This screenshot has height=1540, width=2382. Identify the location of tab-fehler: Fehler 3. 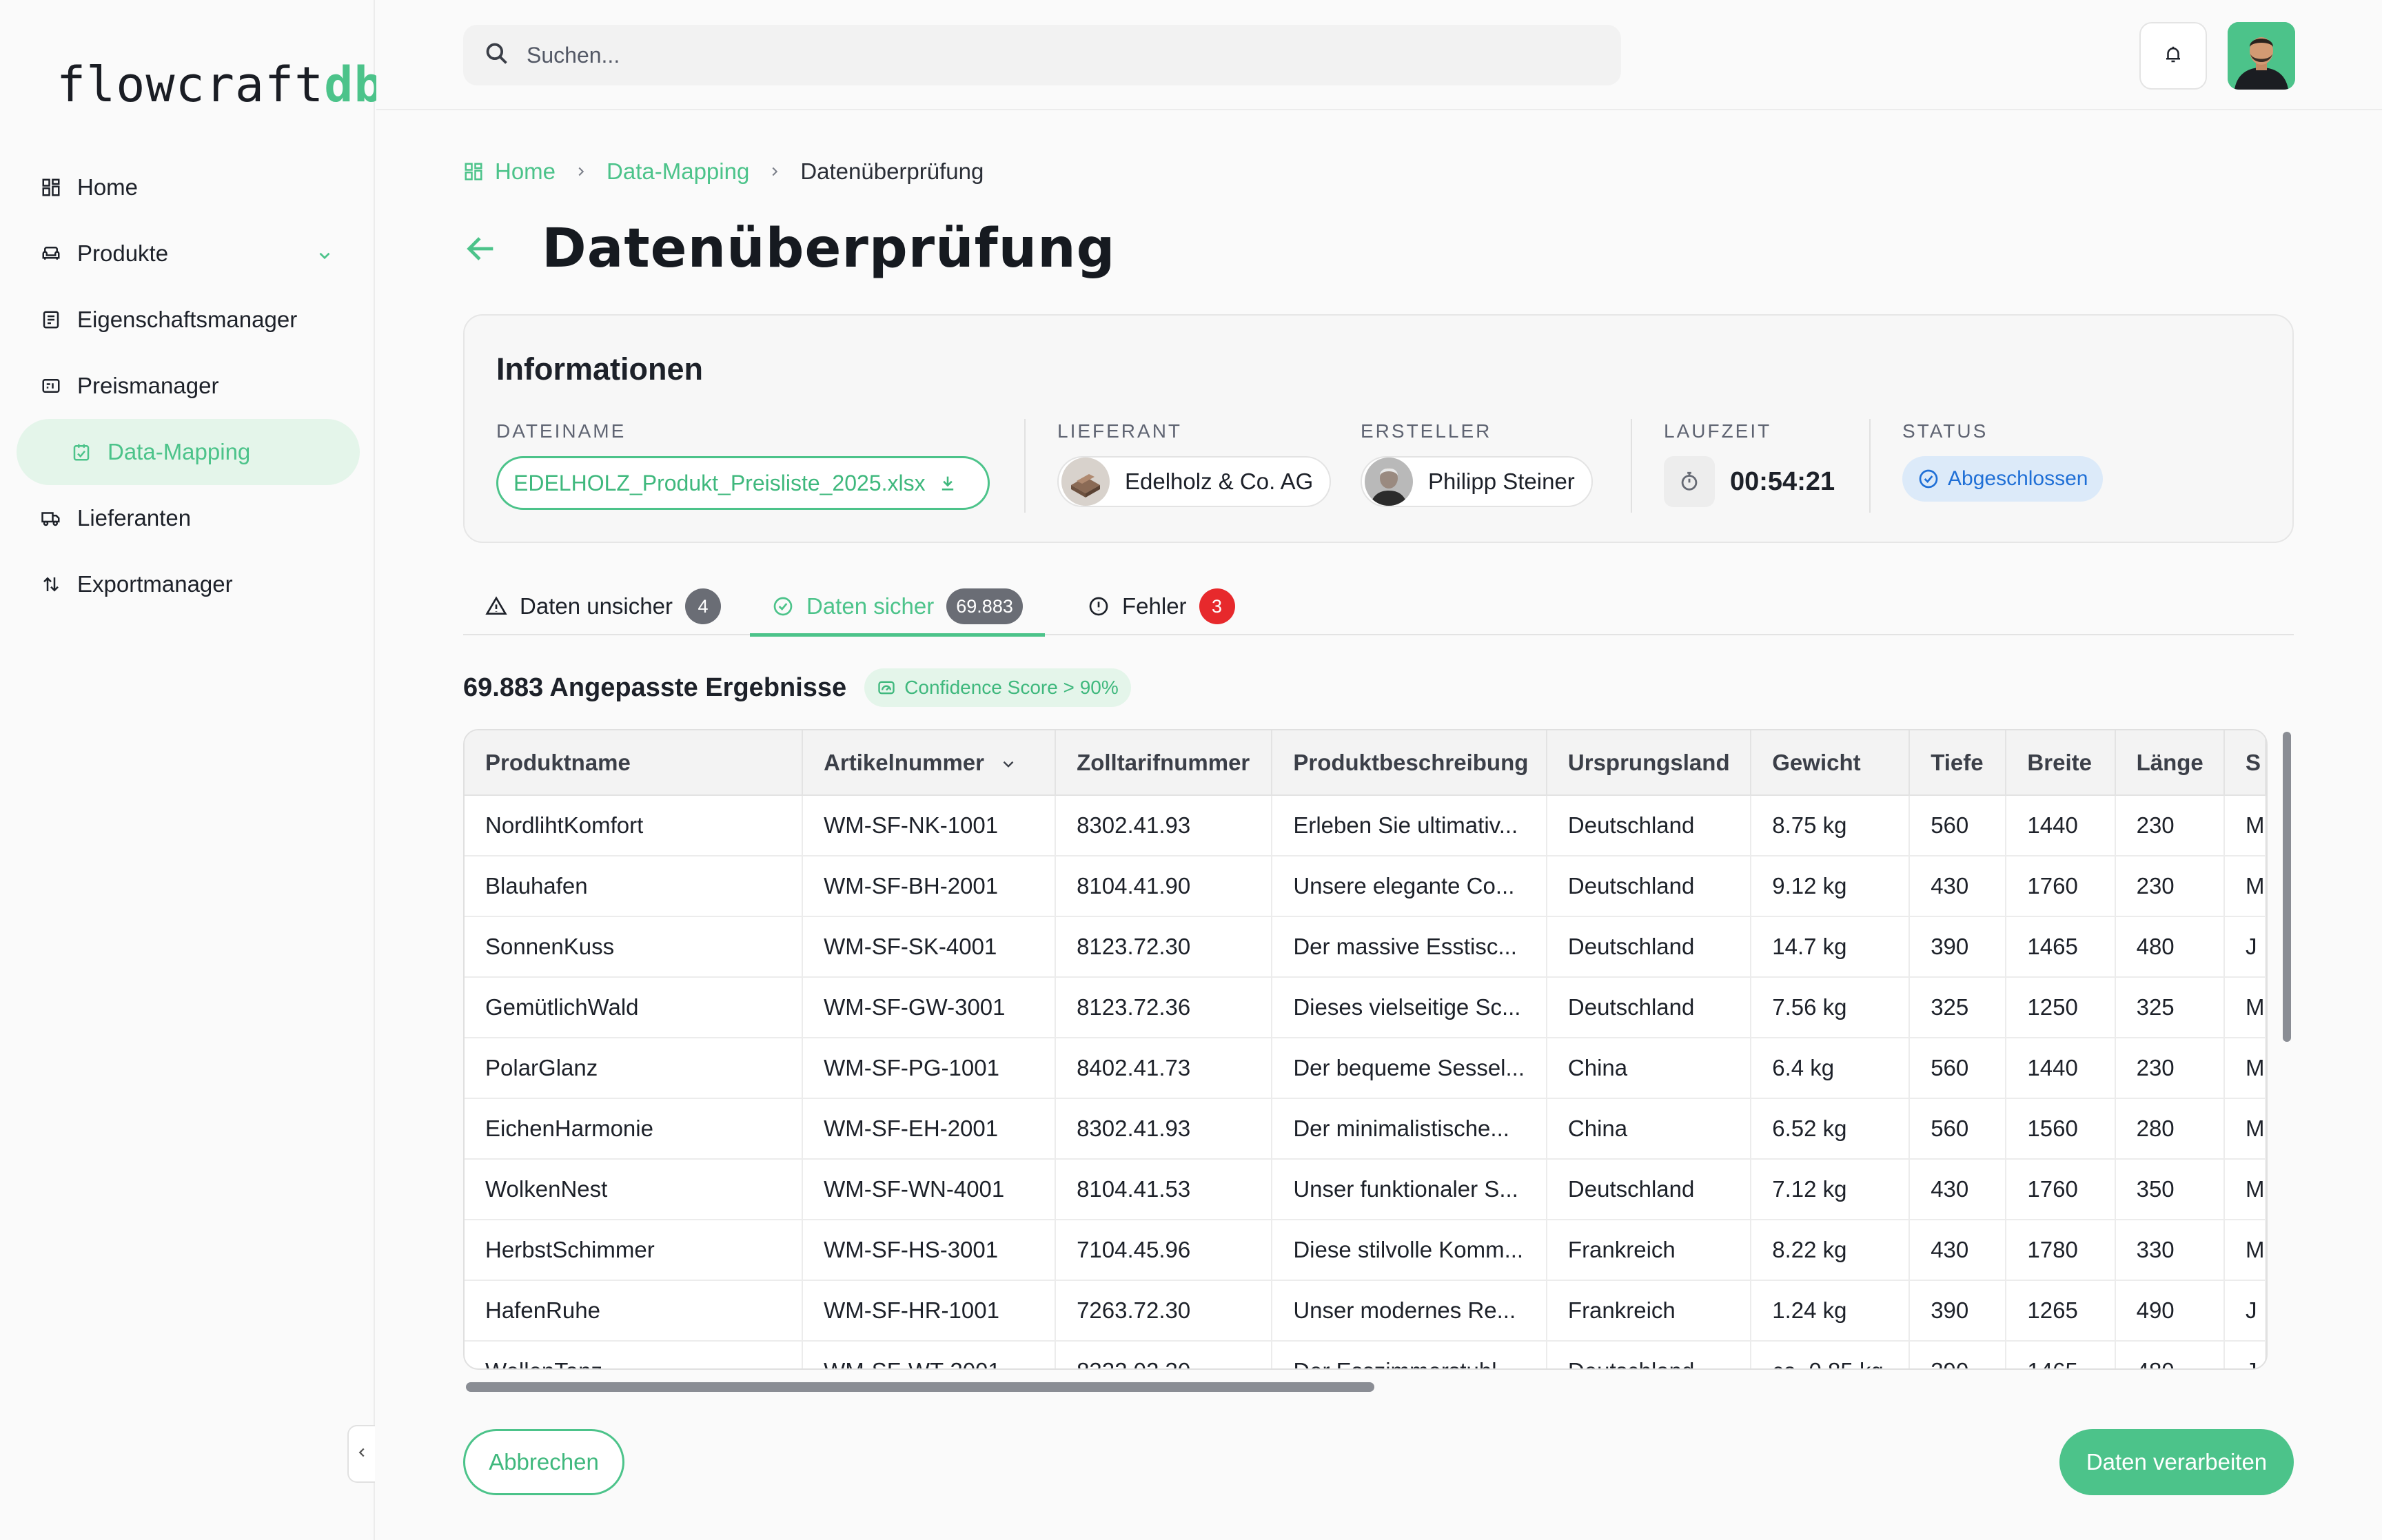
(1161, 606).